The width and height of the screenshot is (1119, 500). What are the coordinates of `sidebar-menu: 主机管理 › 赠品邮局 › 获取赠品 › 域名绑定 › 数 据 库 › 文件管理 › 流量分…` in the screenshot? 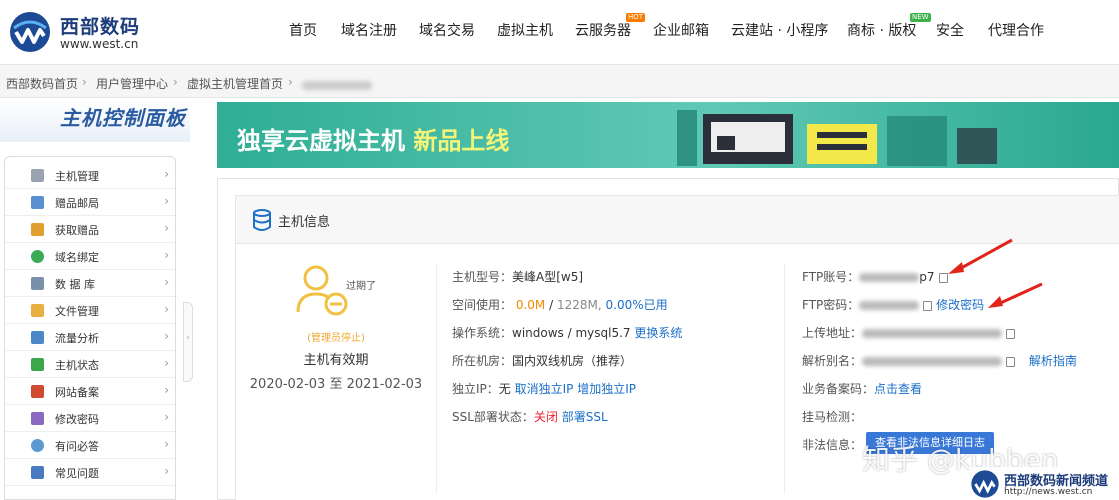 It's located at (90, 328).